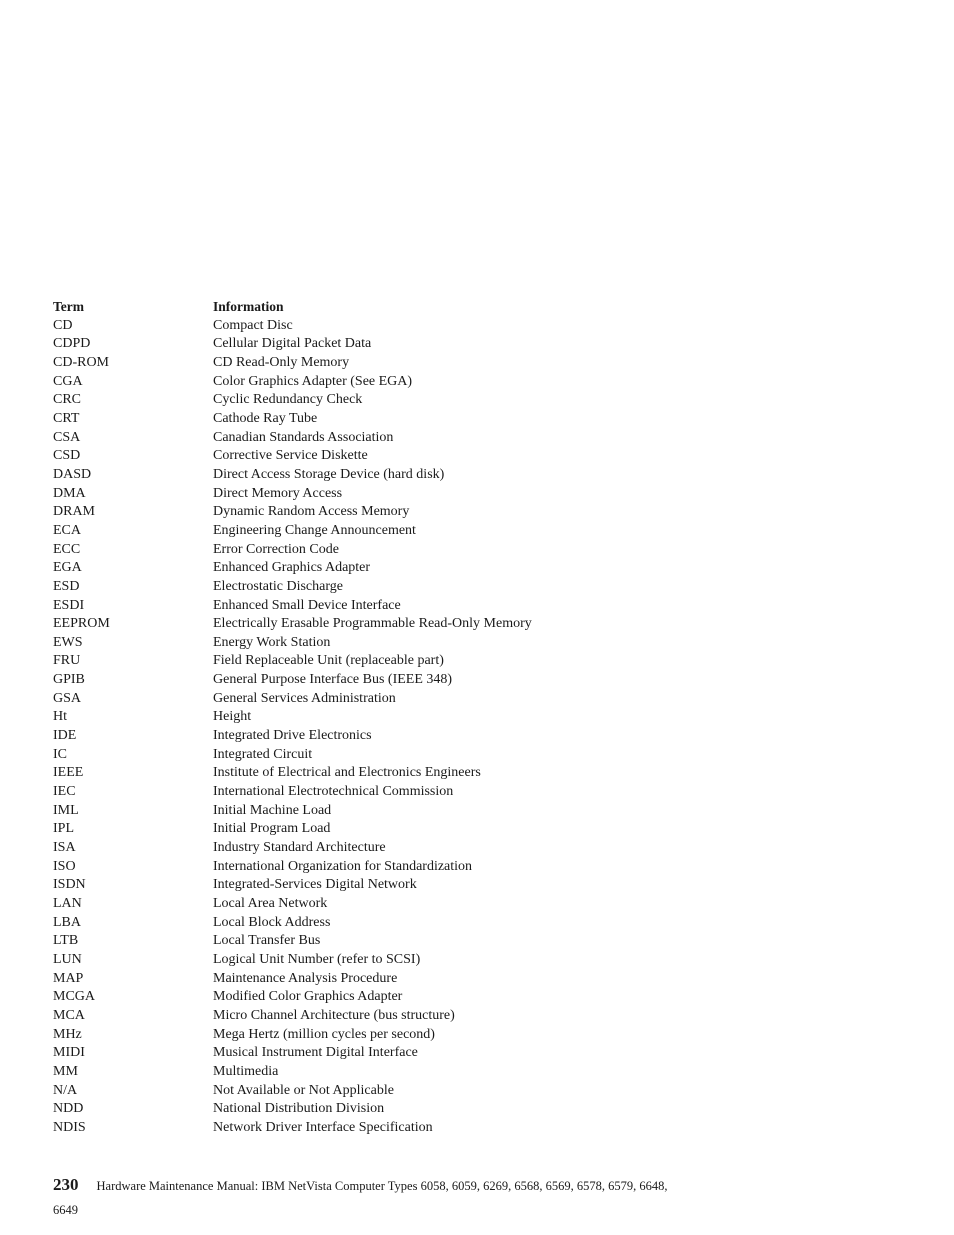 Image resolution: width=954 pixels, height=1235 pixels. I want to click on glossary-row: EGA Enhanced Graphics Adapter, so click(403, 568).